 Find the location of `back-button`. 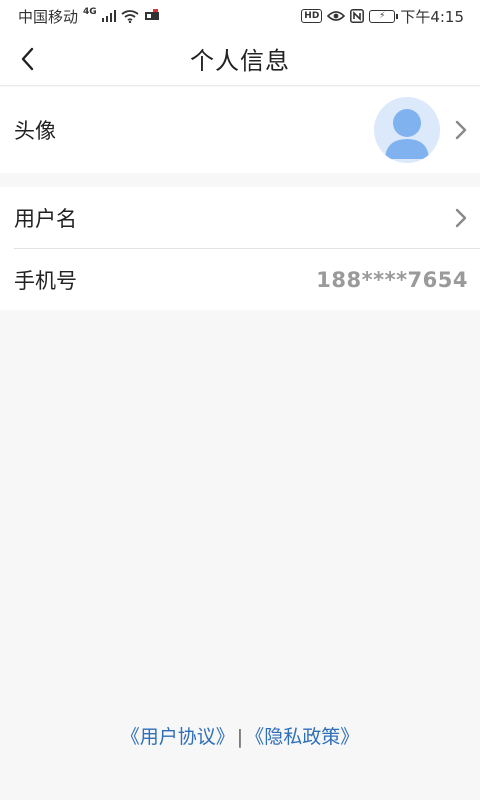

back-button is located at coordinates (28, 59).